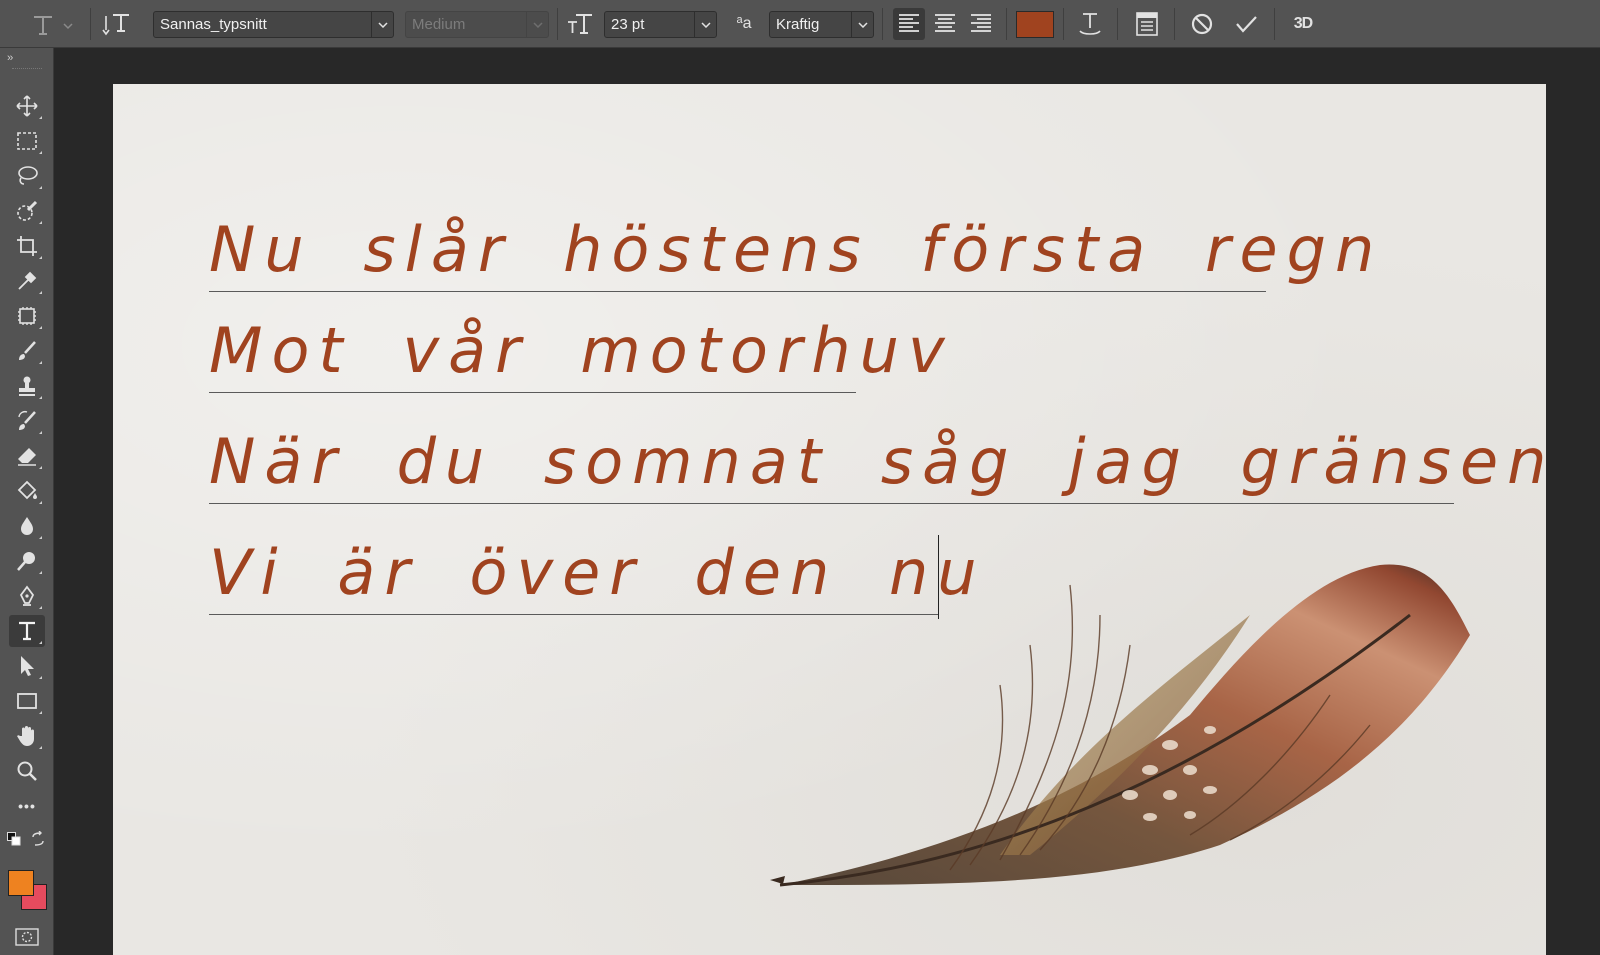  I want to click on blur-tool-icon, so click(27, 526).